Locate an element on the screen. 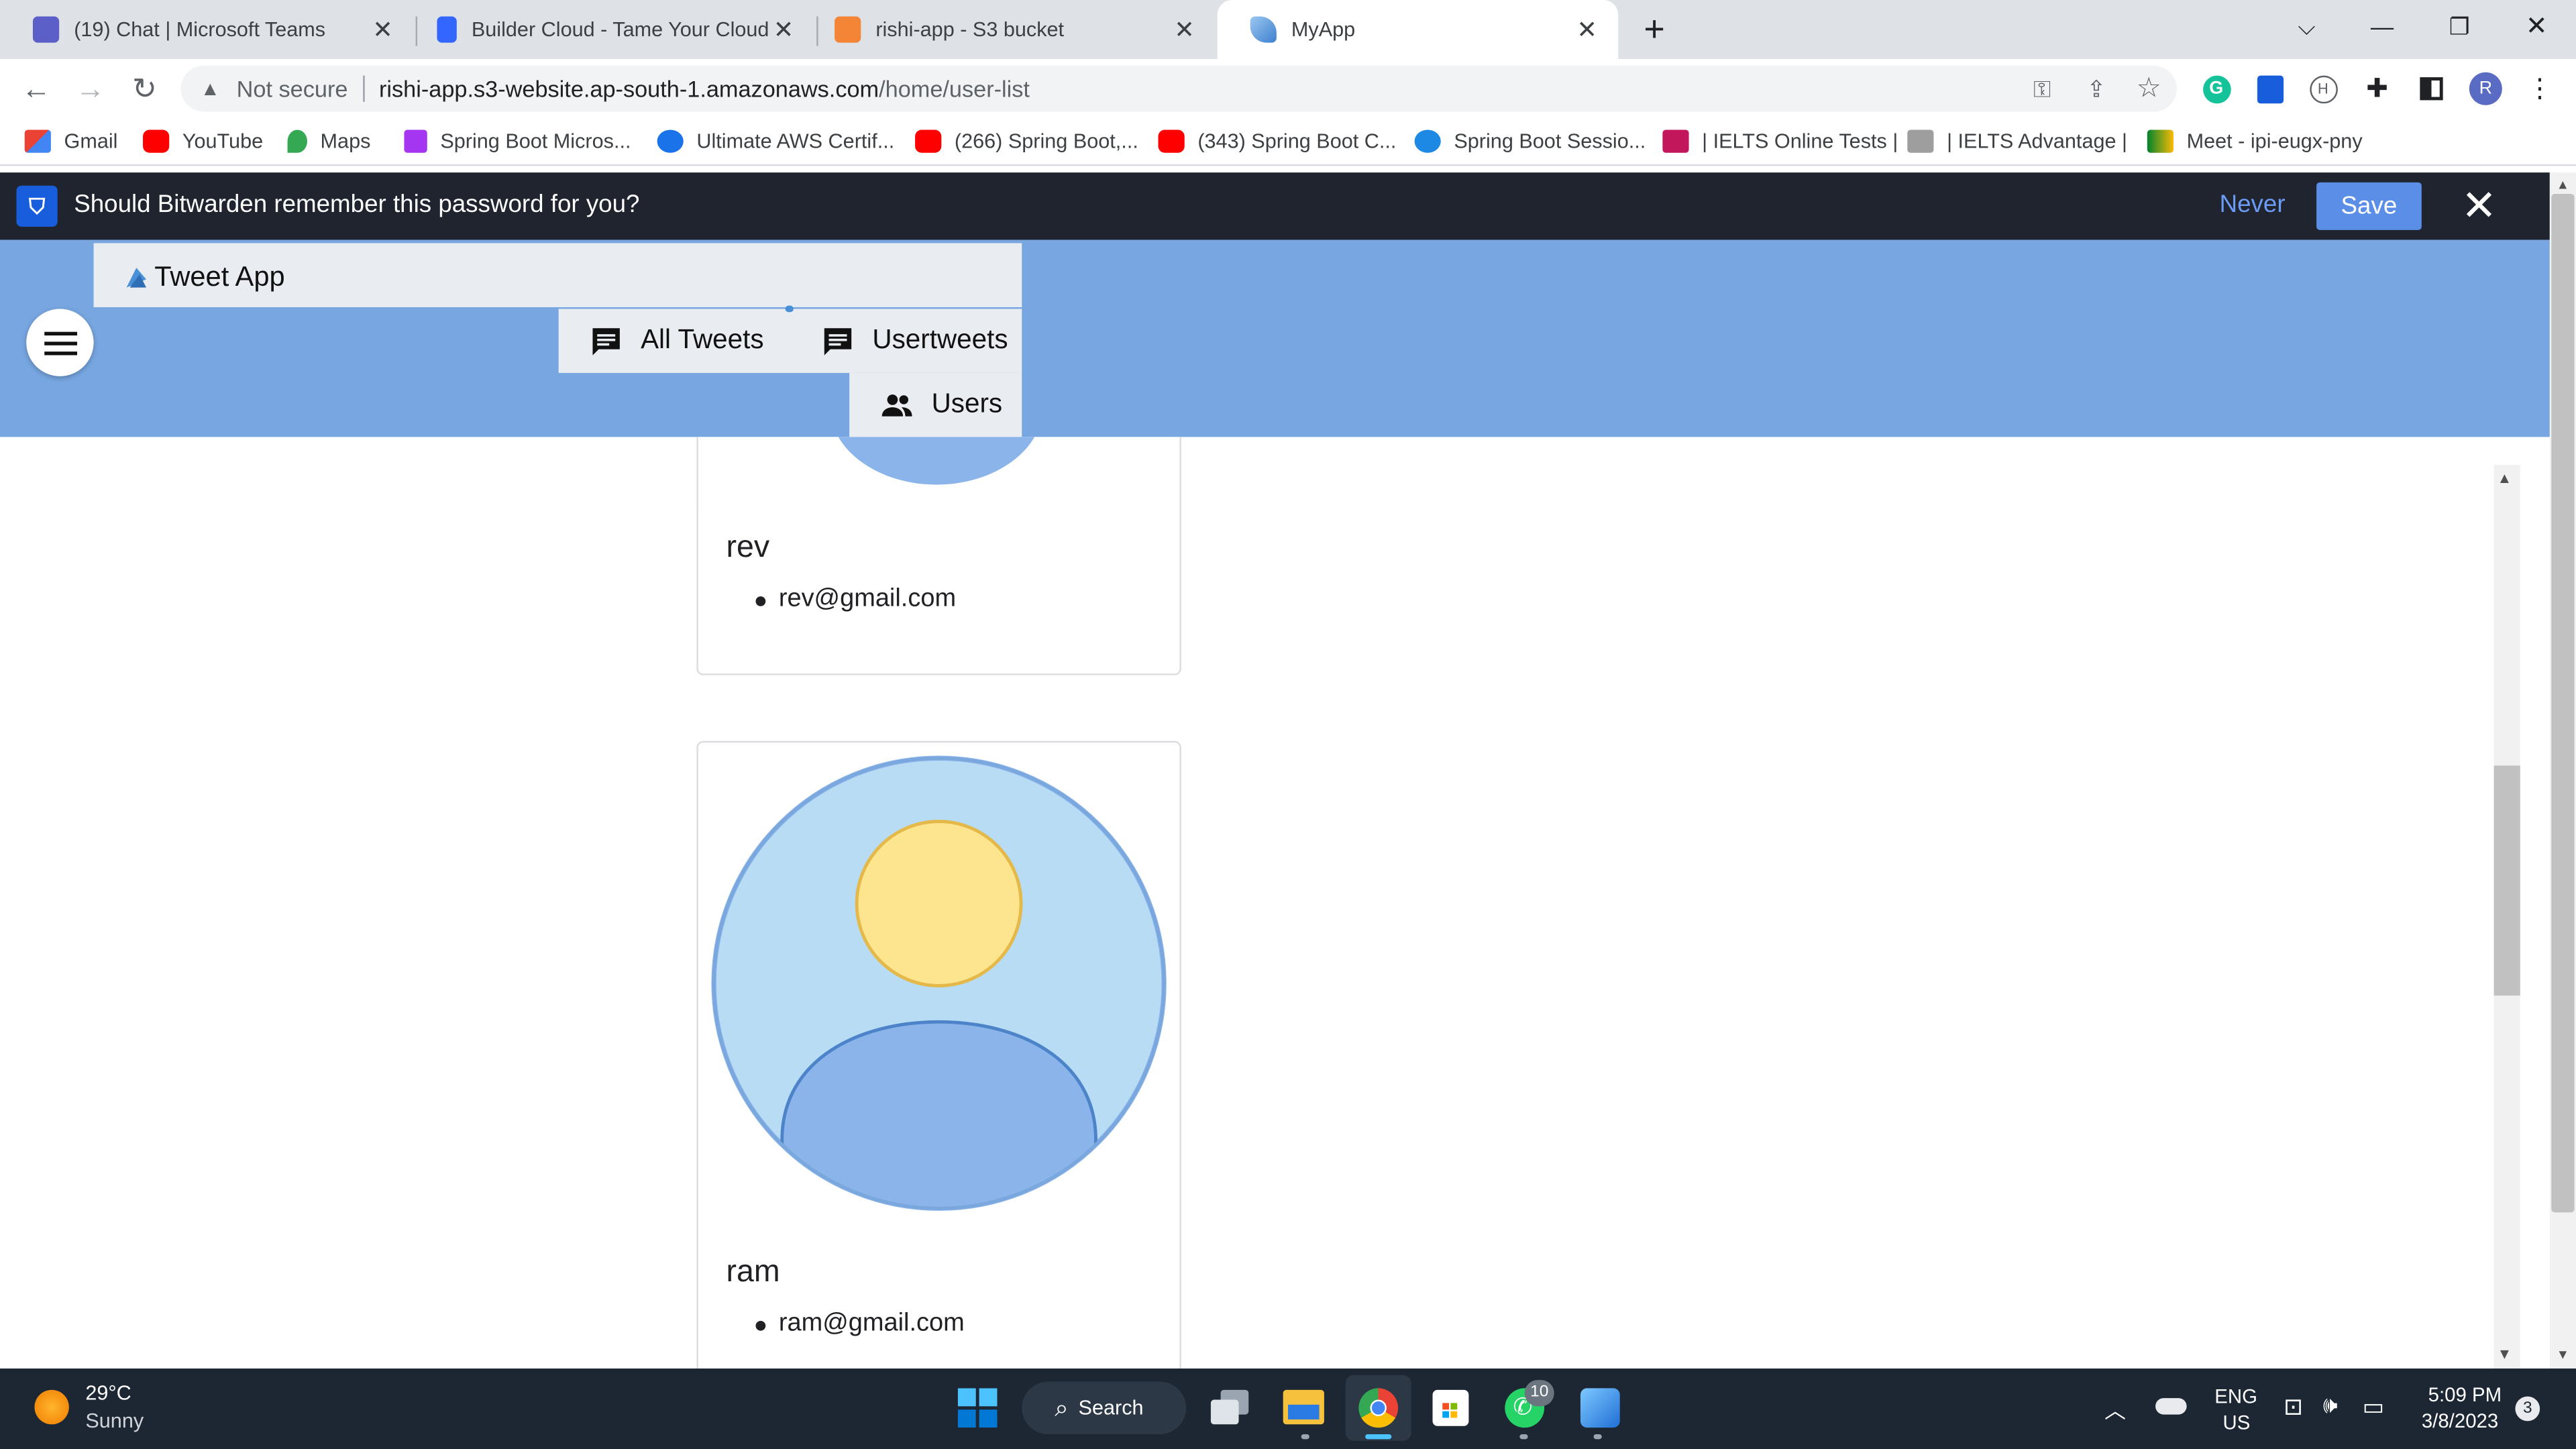 The width and height of the screenshot is (2576, 1449). chrome-icon is located at coordinates (1378, 1408).